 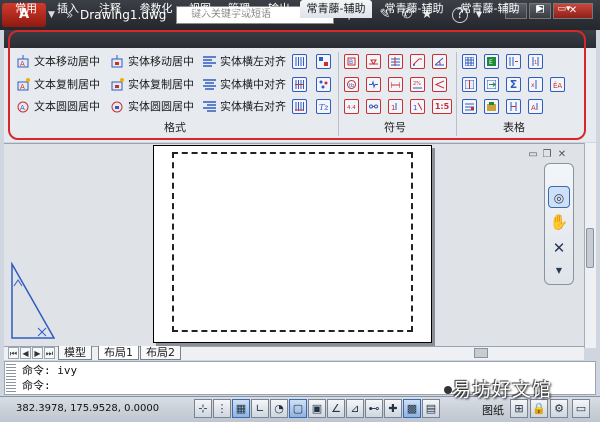 What do you see at coordinates (412, 408) in the screenshot?
I see `transparency-icon: ▩` at bounding box center [412, 408].